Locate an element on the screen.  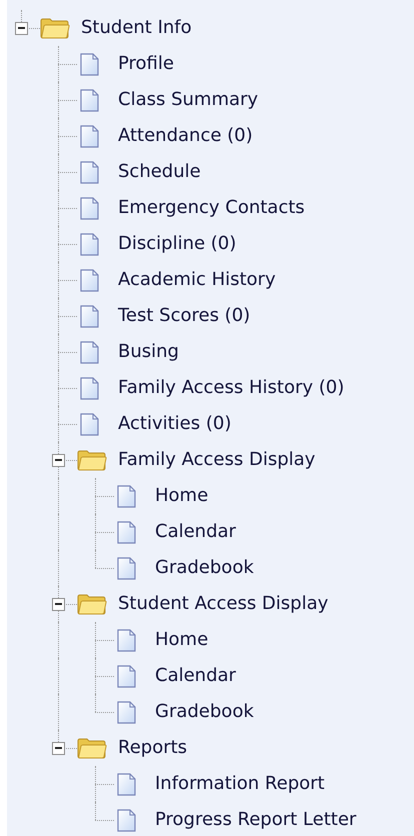
tree-item-label: Academic History is located at coordinates (197, 280).